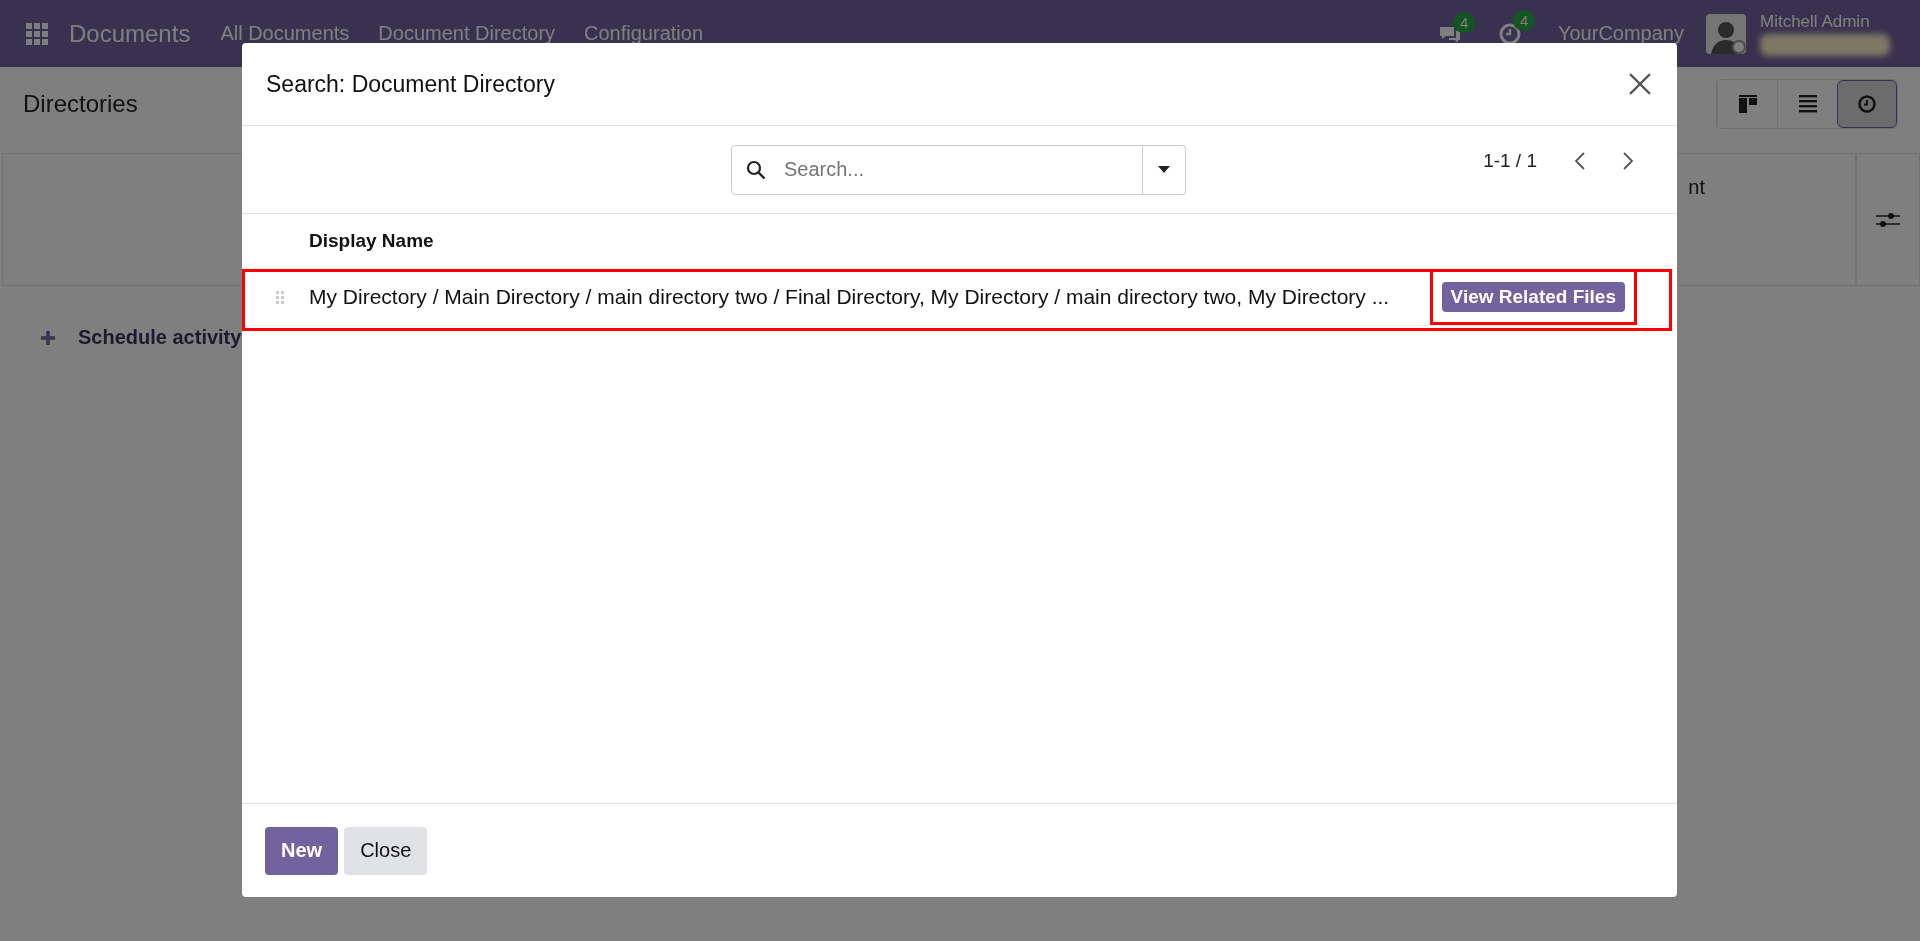 The height and width of the screenshot is (941, 1920). What do you see at coordinates (1807, 104) in the screenshot?
I see `list-icon` at bounding box center [1807, 104].